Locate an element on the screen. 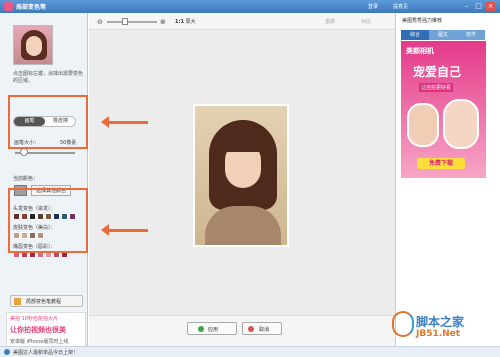  sample-thumbnail is located at coordinates (33, 45).